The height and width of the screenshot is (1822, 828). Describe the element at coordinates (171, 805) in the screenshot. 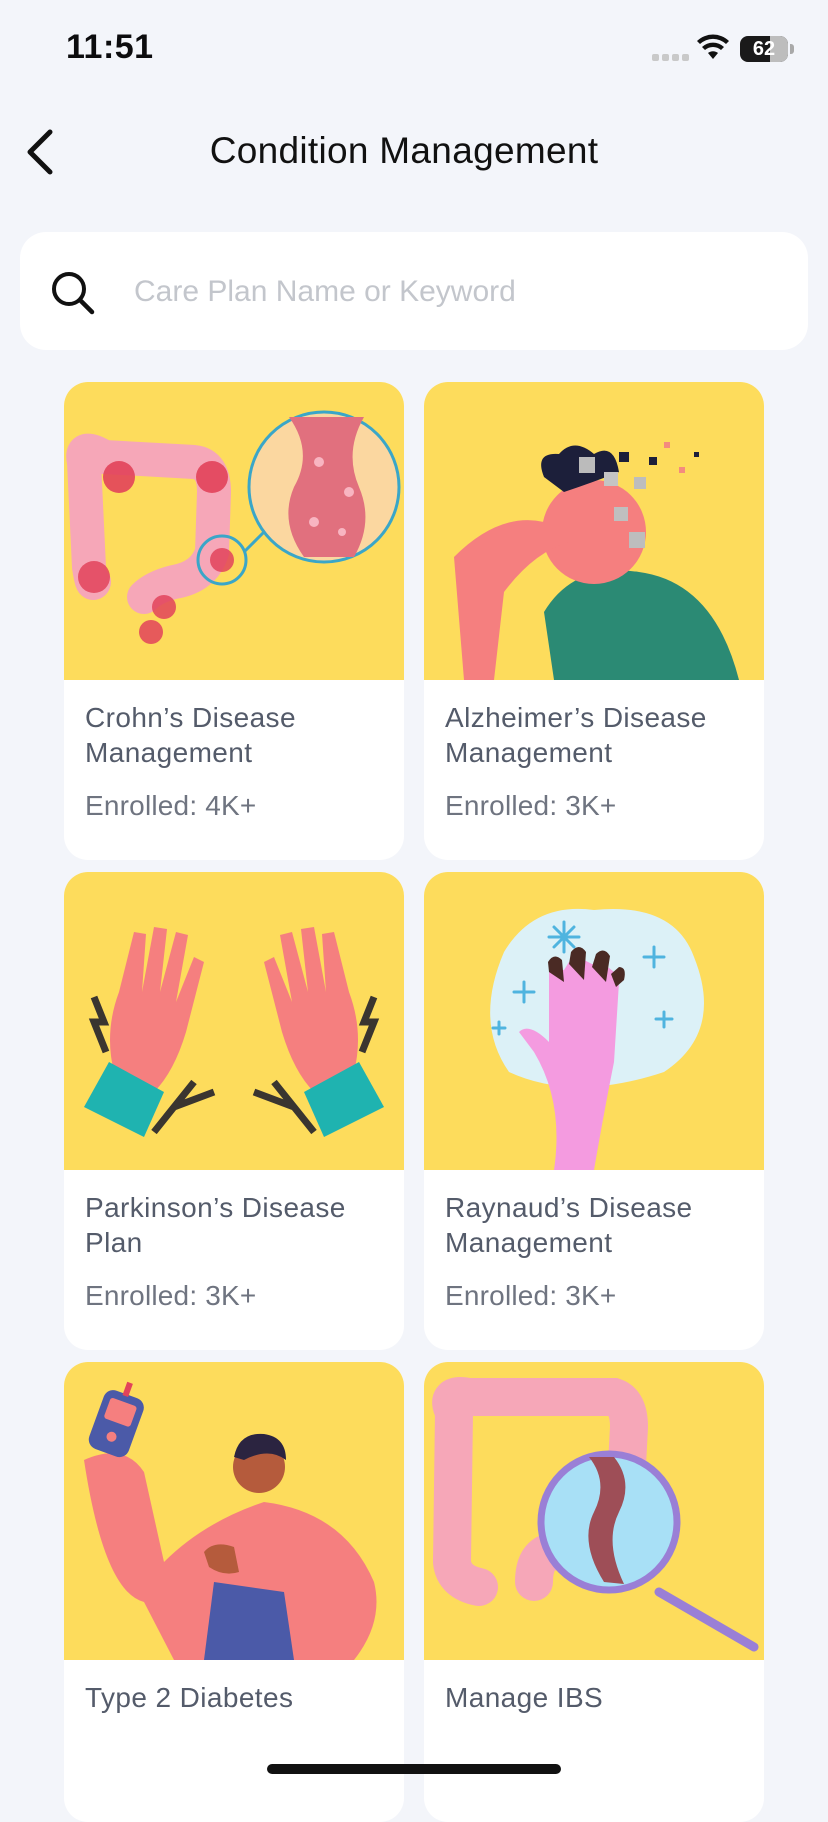

I see `enrolled-count: Enrolled: 4K+` at that location.